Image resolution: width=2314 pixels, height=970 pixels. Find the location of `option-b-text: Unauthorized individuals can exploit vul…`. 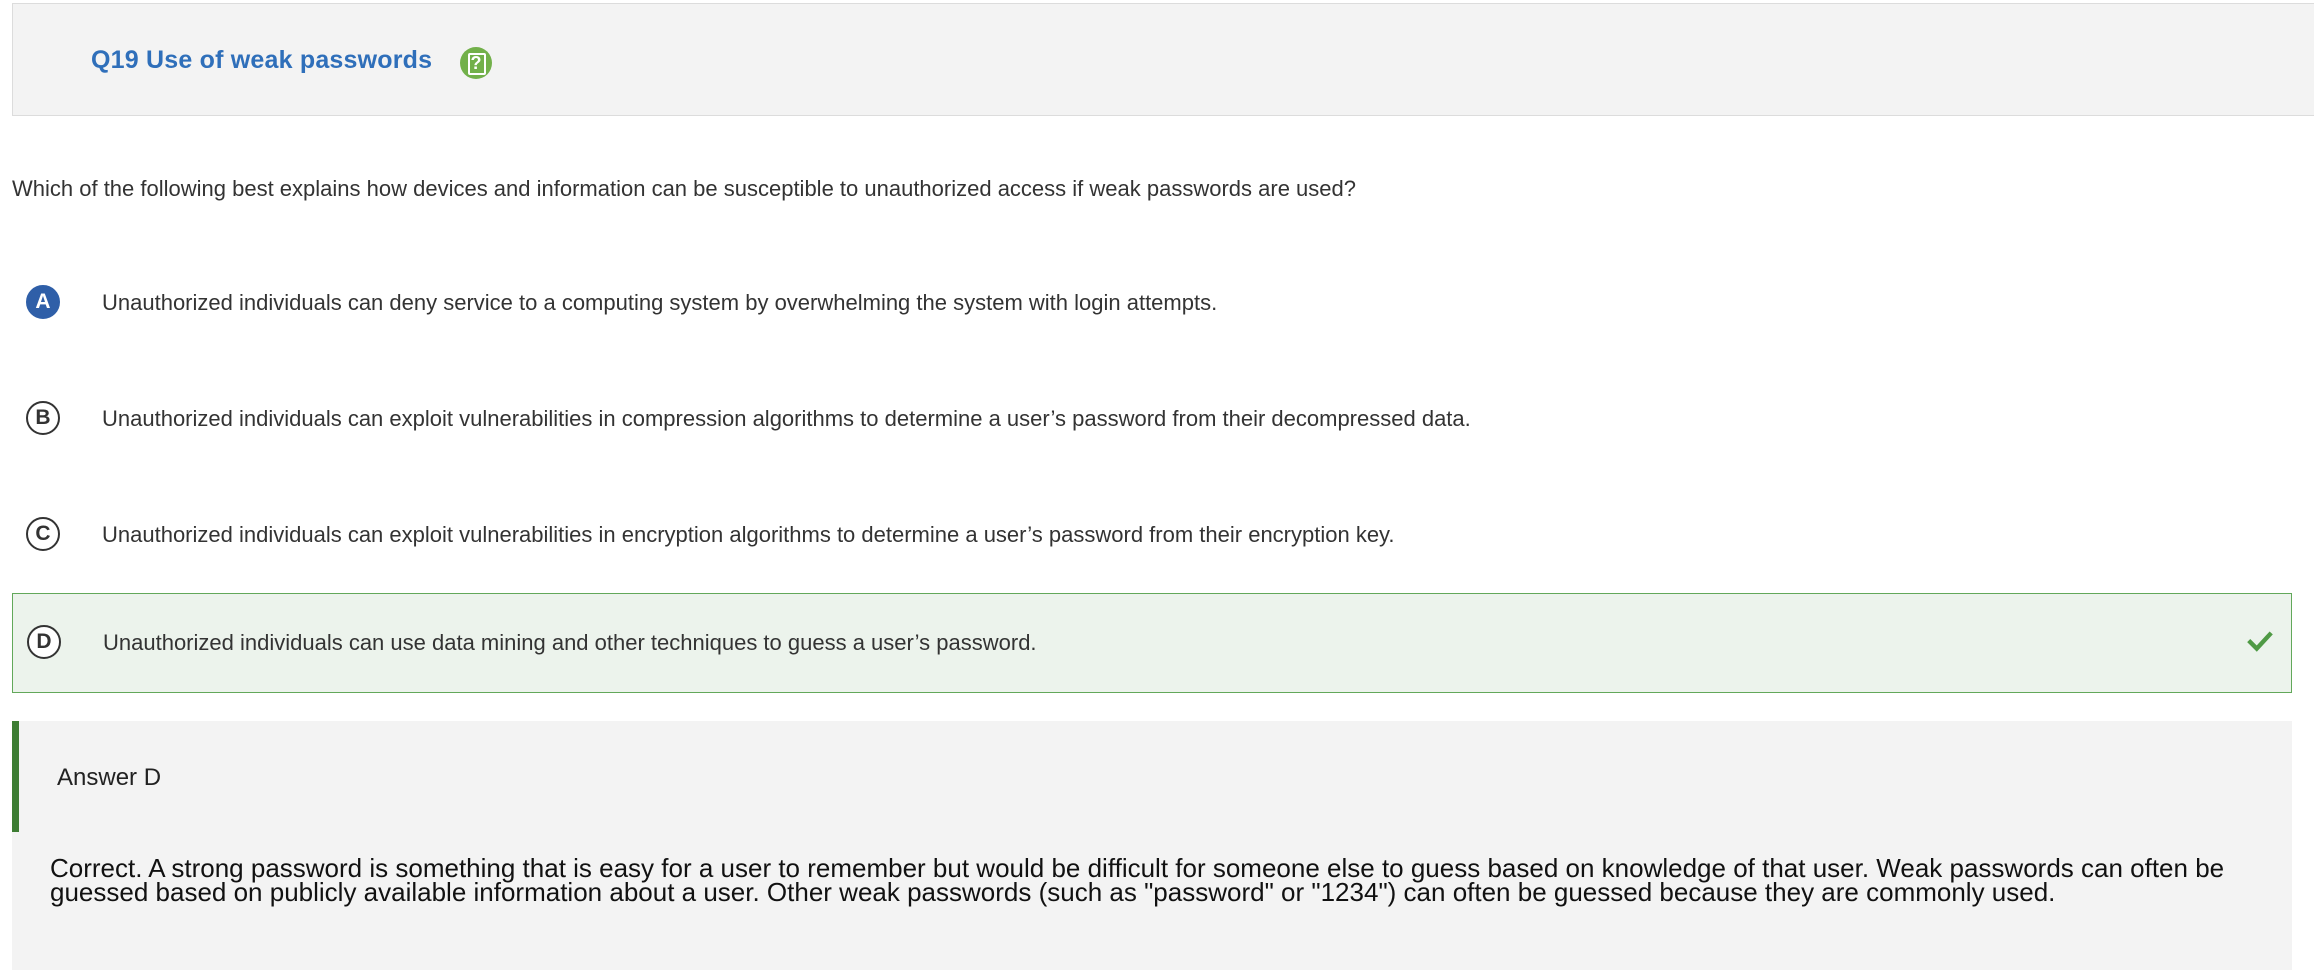

option-b-text: Unauthorized individuals can exploit vul… is located at coordinates (786, 418).